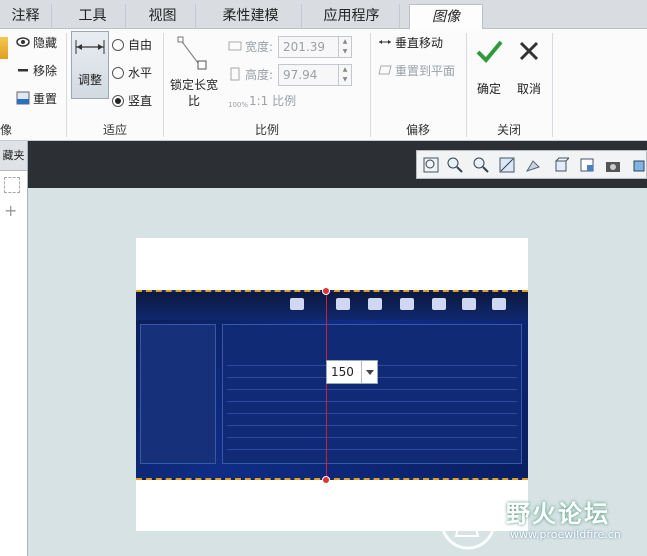 The height and width of the screenshot is (556, 647). What do you see at coordinates (14, 348) in the screenshot?
I see `left-panel: 藏夹 +` at bounding box center [14, 348].